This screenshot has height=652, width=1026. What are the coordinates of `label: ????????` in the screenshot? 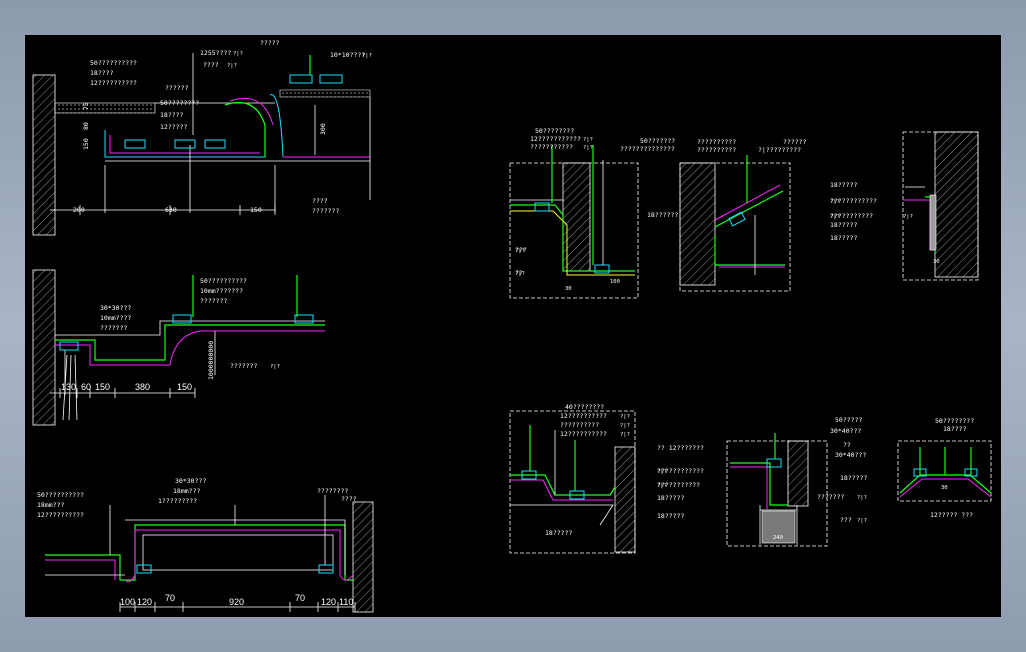 It's located at (332, 491).